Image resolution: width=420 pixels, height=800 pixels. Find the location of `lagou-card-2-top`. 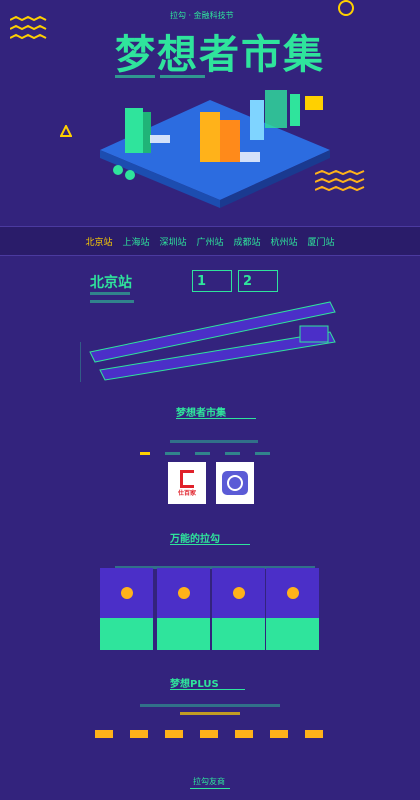

lagou-card-2-top is located at coordinates (183, 593).